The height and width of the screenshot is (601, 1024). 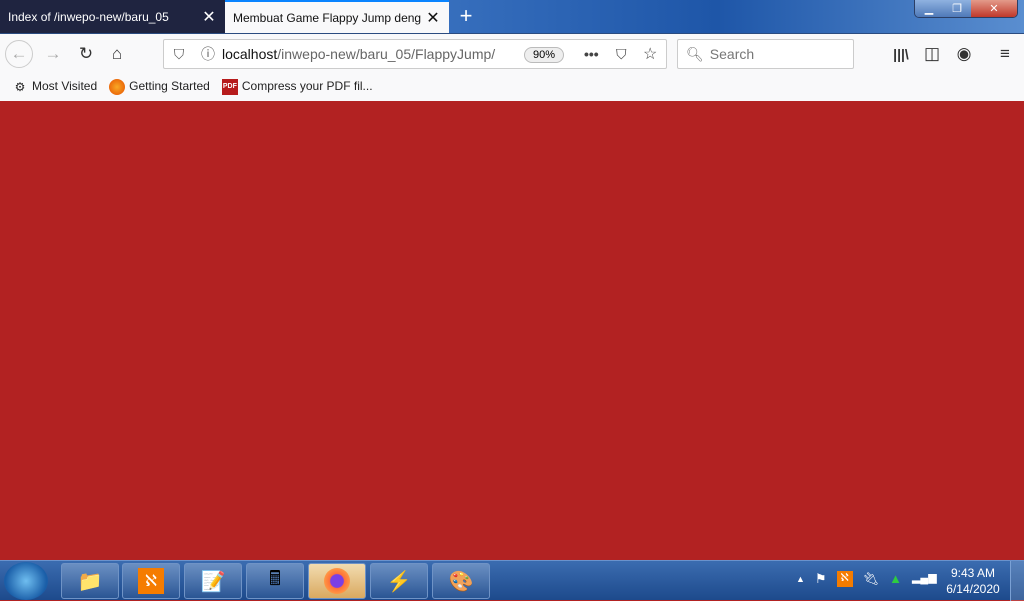 I want to click on clock: 9:43 AM 6/14/2020, so click(x=973, y=581).